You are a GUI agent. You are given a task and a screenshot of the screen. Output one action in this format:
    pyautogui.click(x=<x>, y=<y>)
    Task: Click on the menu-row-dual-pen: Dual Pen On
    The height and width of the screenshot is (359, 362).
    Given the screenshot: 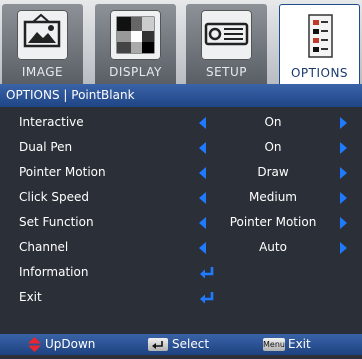 What is the action you would take?
    pyautogui.click(x=181, y=147)
    